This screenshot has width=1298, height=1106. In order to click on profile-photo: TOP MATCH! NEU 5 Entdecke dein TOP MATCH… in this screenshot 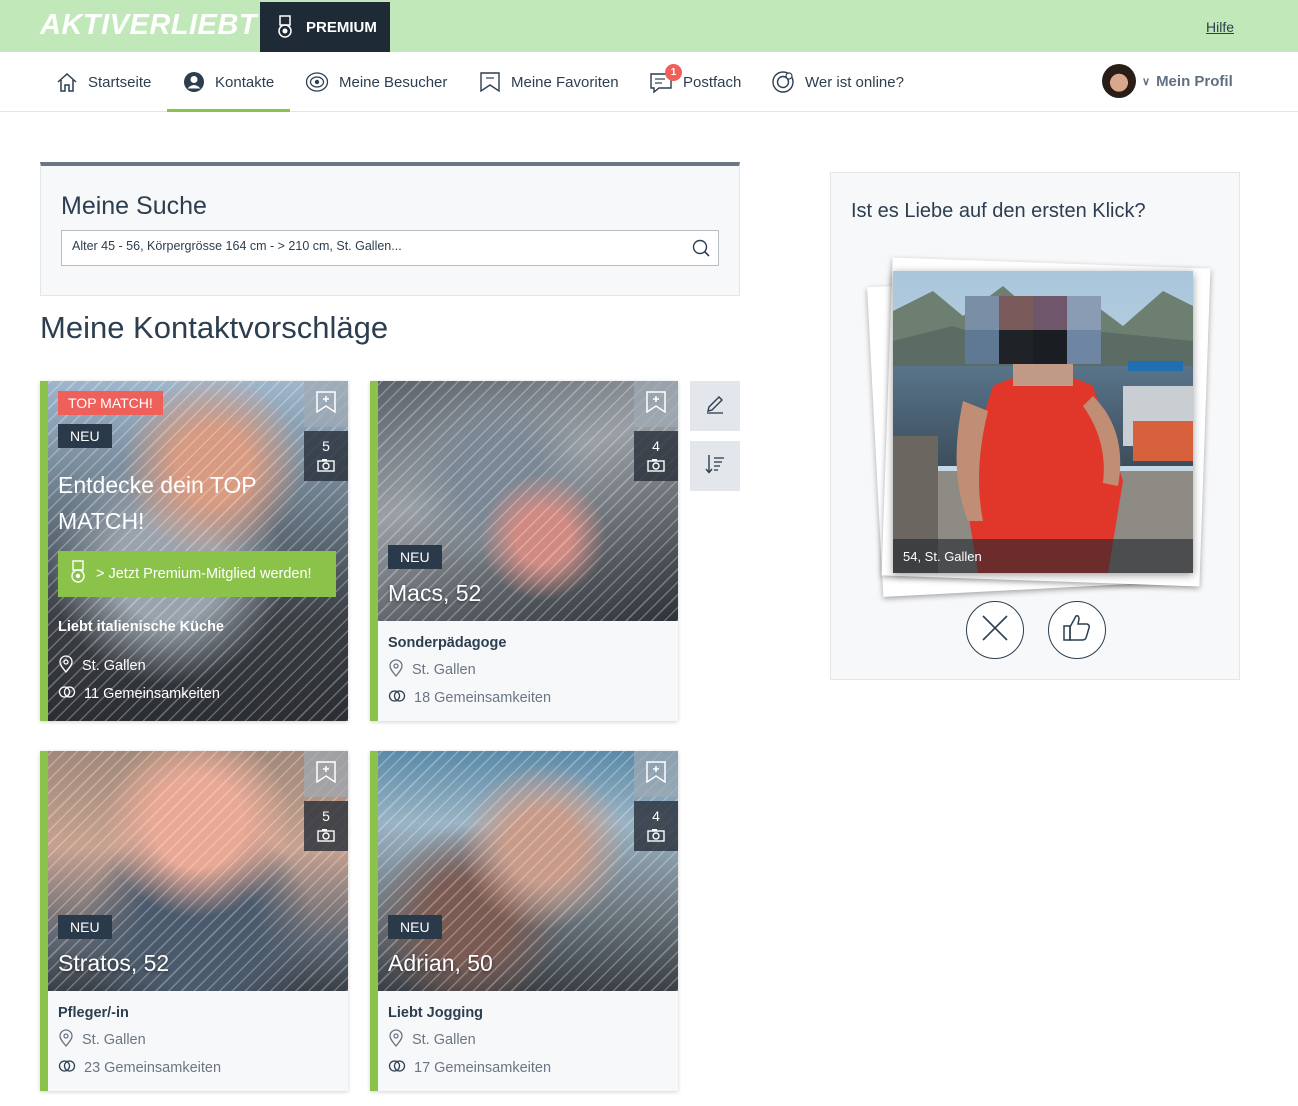, I will do `click(198, 551)`.